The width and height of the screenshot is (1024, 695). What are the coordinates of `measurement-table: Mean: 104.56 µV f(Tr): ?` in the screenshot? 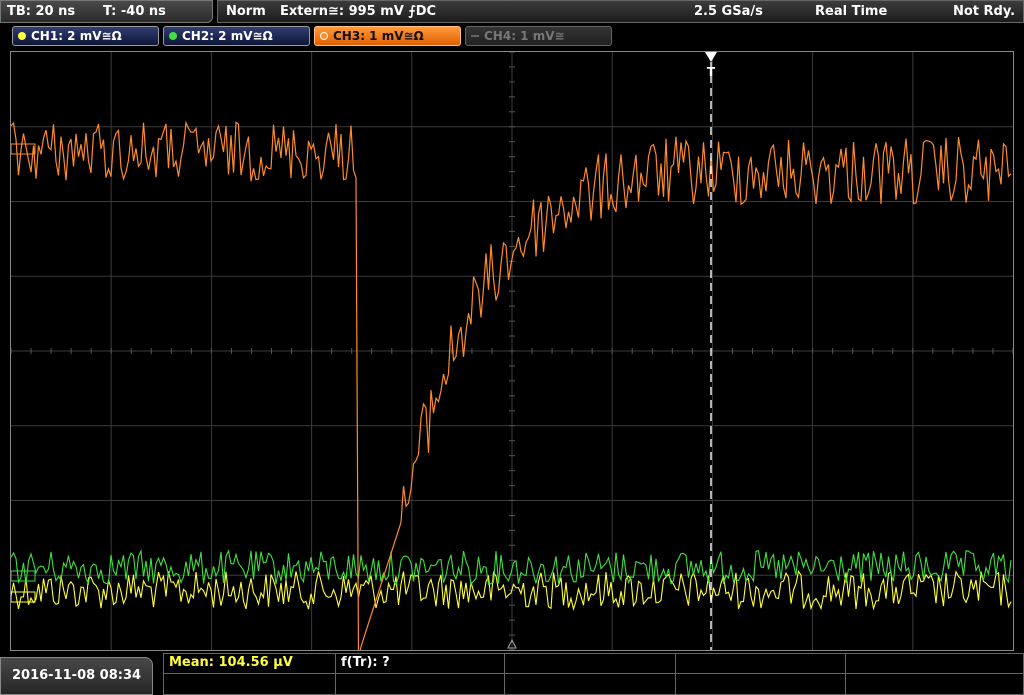 It's located at (593, 674).